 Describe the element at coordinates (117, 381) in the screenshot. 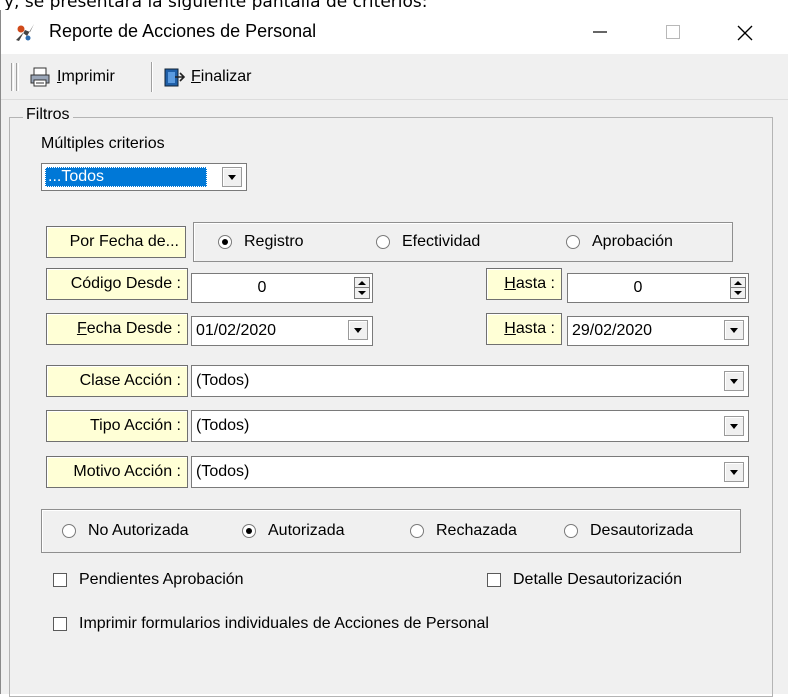

I see `action-class-label: Clase Acción :` at that location.